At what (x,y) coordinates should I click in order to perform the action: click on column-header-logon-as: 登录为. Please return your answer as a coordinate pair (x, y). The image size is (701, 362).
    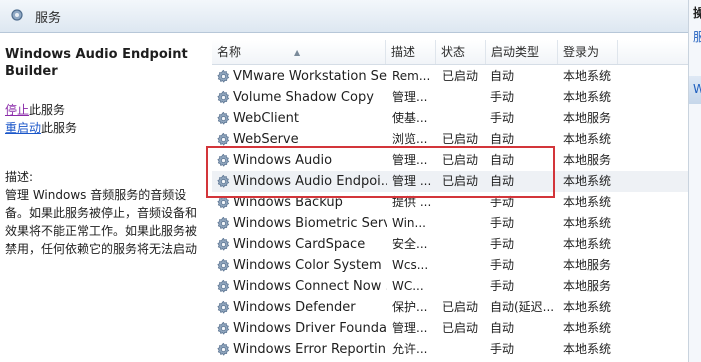
    Looking at the image, I should click on (588, 52).